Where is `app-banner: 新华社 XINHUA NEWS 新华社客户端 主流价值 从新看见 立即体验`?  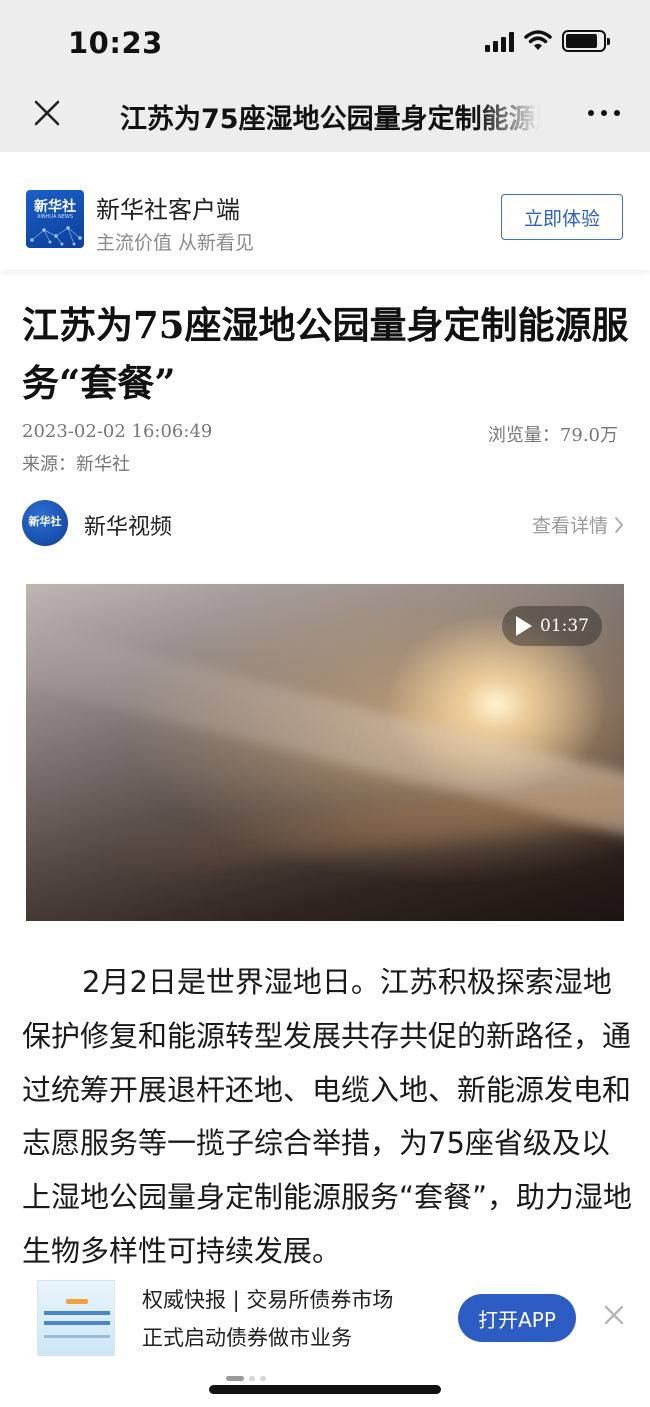 app-banner: 新华社 XINHUA NEWS 新华社客户端 主流价值 从新看见 立即体验 is located at coordinates (325, 211).